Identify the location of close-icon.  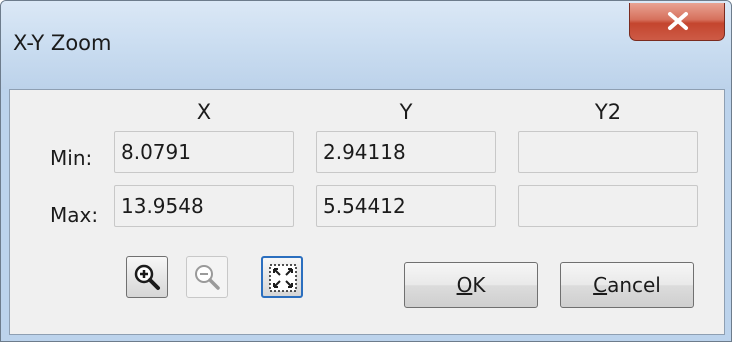
(678, 21).